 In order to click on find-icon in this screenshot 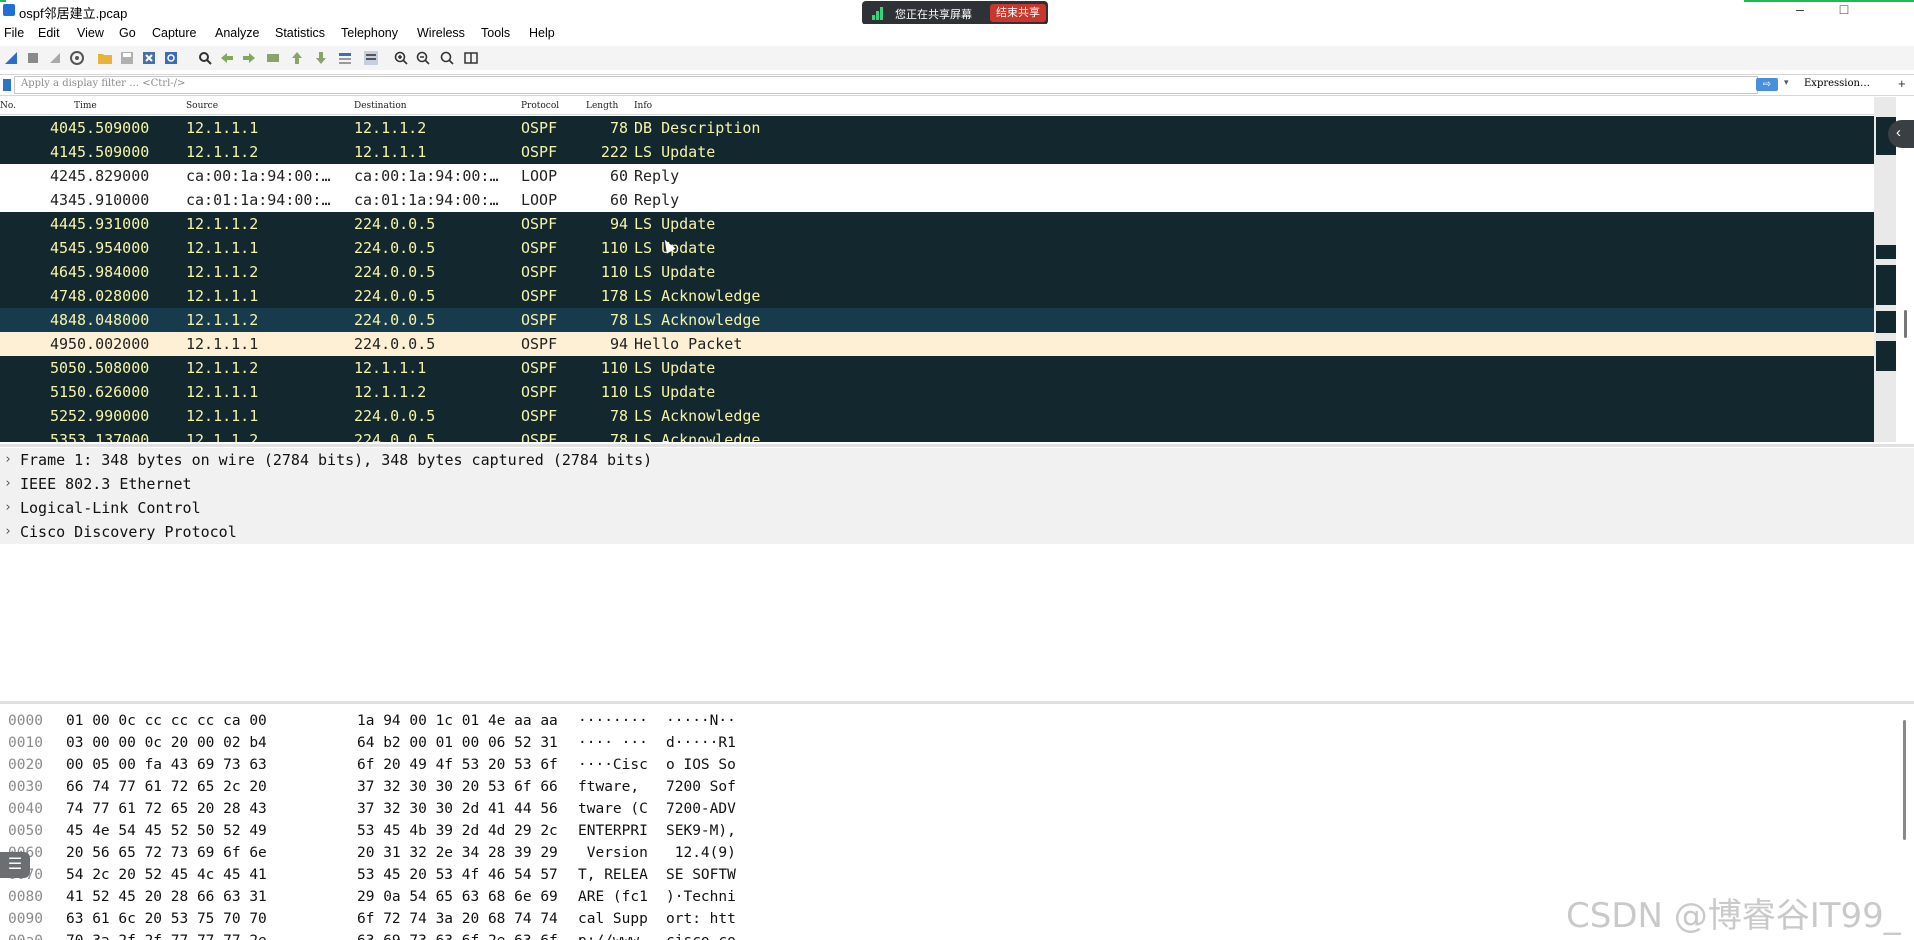, I will do `click(205, 58)`.